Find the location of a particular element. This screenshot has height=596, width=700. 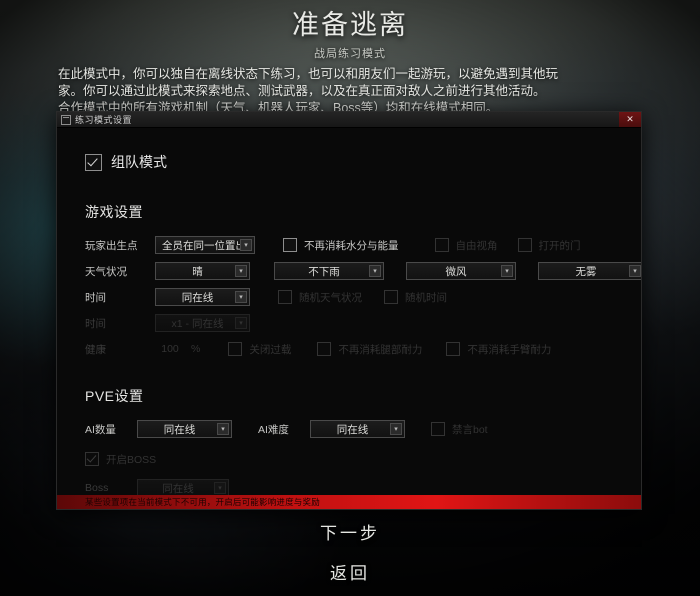

boss-label: Boss is located at coordinates (97, 488).